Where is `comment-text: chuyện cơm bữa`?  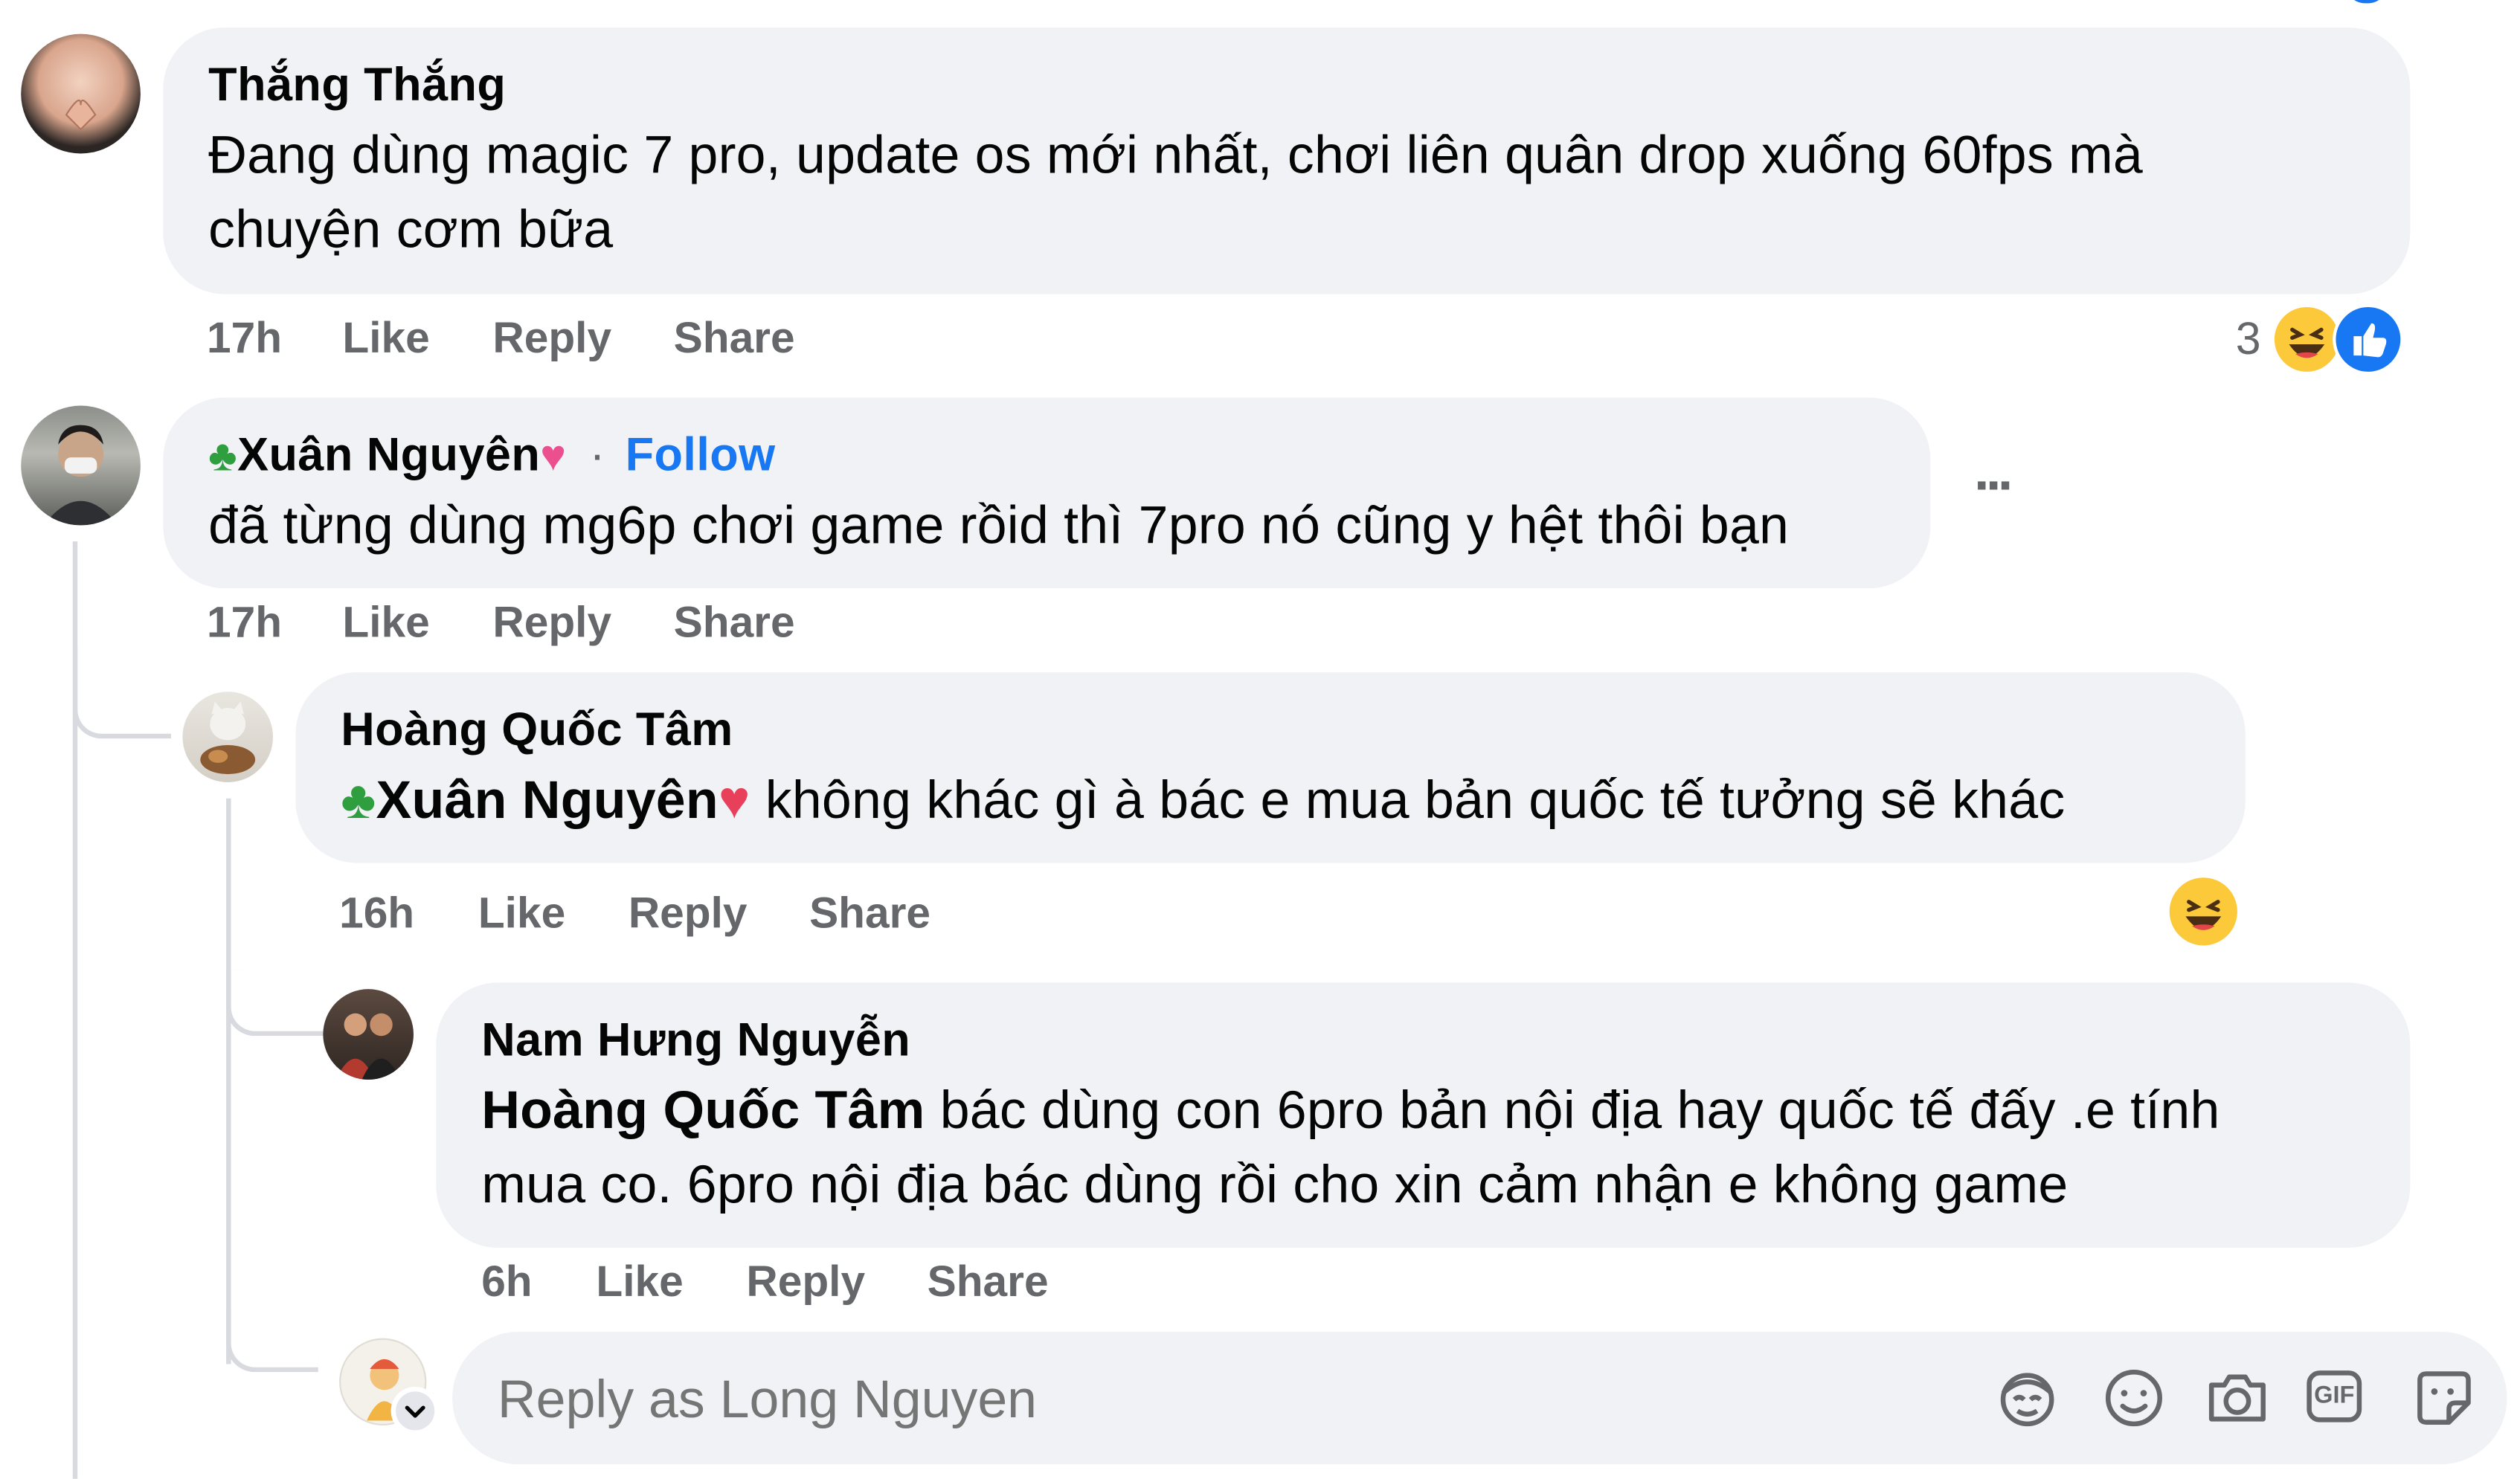
comment-text: chuyện cơm bữa is located at coordinates (411, 229).